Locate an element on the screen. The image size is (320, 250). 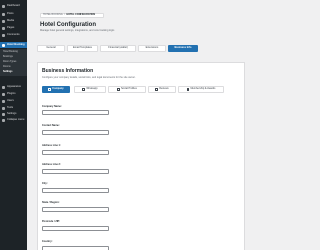
settings-icon is located at coordinates (3, 114).